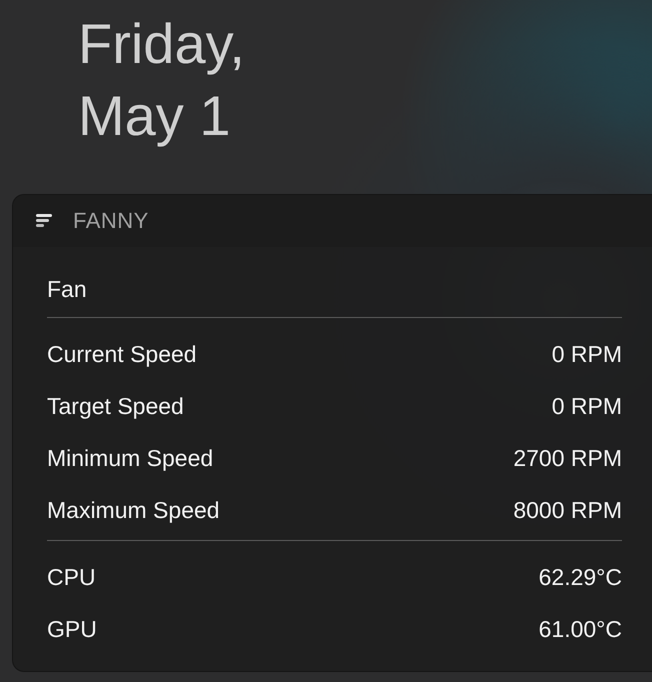  What do you see at coordinates (115, 406) in the screenshot?
I see `stat-label: Target Speed` at bounding box center [115, 406].